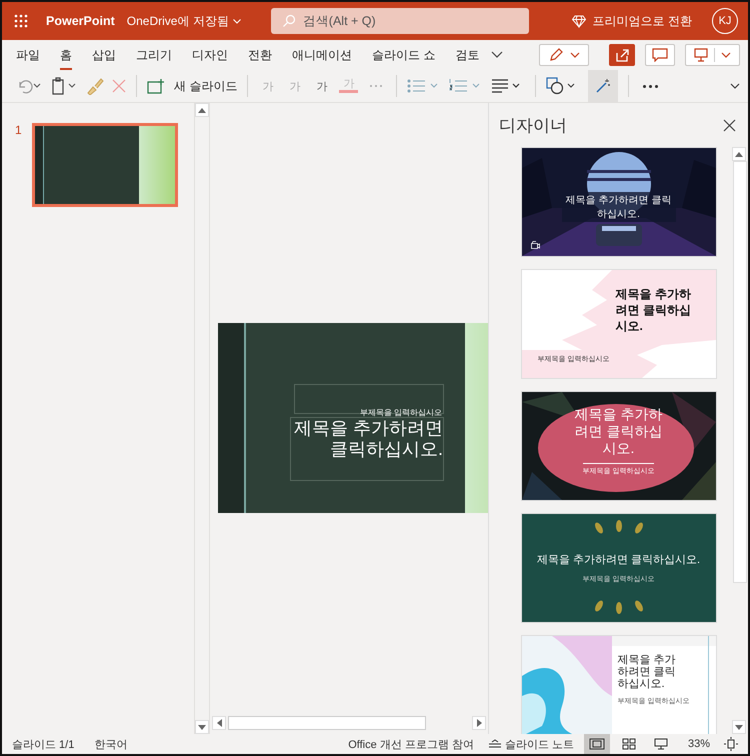 This screenshot has width=750, height=756. I want to click on search-field: 검색(Alt + Q), so click(399, 21).